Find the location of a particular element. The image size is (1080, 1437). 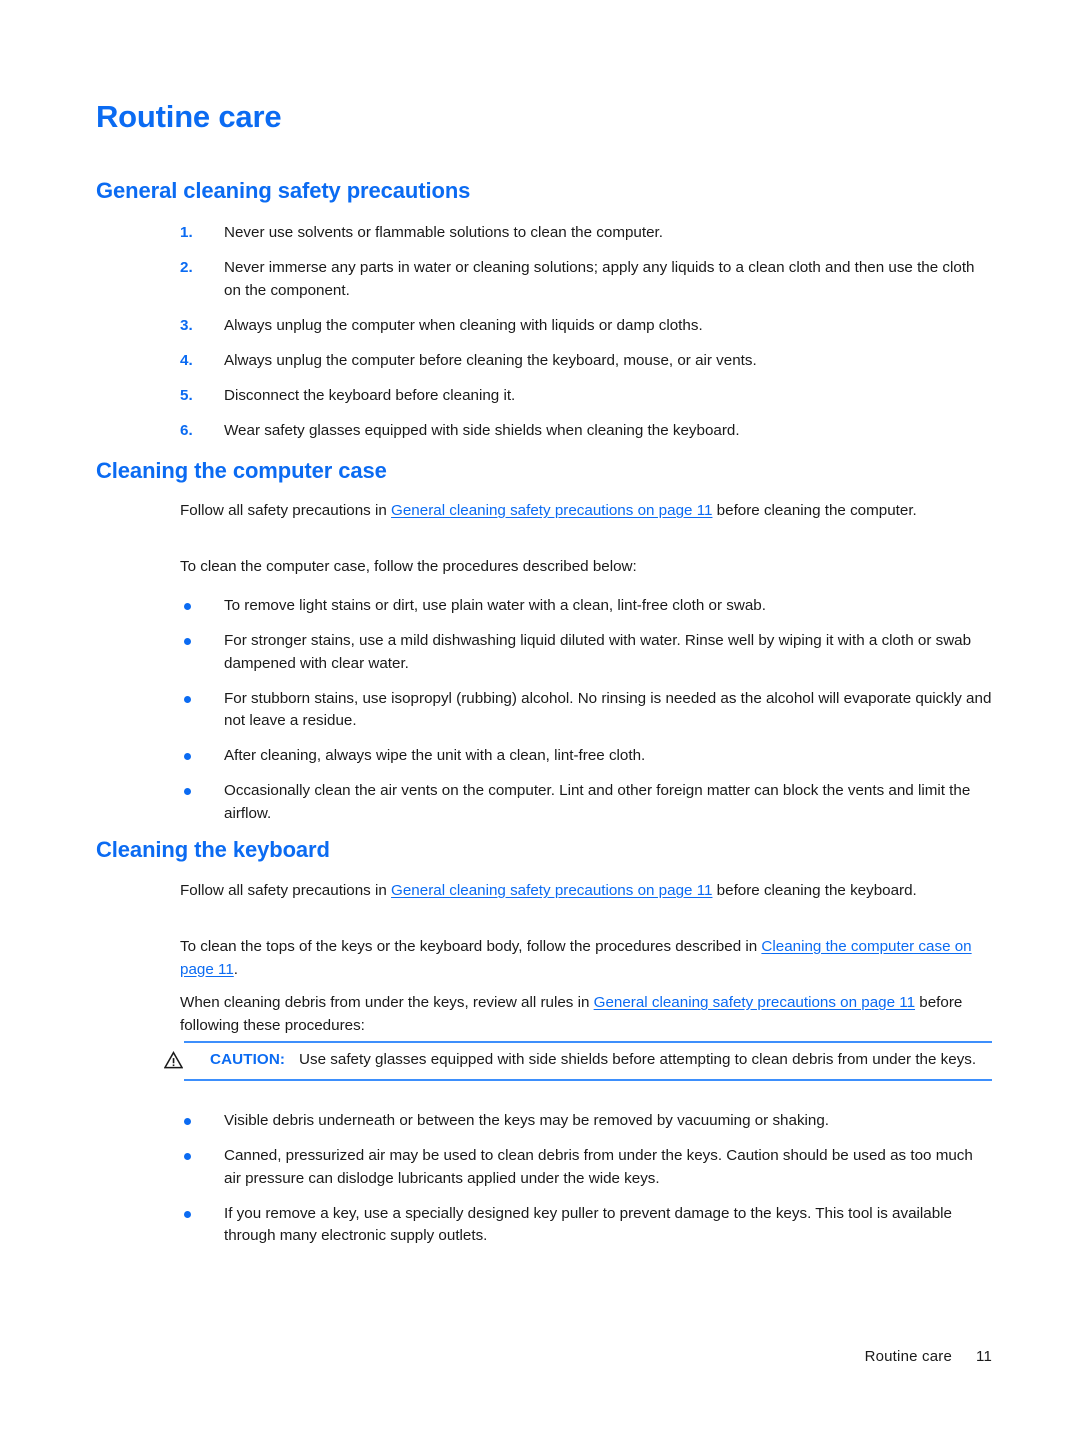

list-item-number: 4. is located at coordinates (186, 360).